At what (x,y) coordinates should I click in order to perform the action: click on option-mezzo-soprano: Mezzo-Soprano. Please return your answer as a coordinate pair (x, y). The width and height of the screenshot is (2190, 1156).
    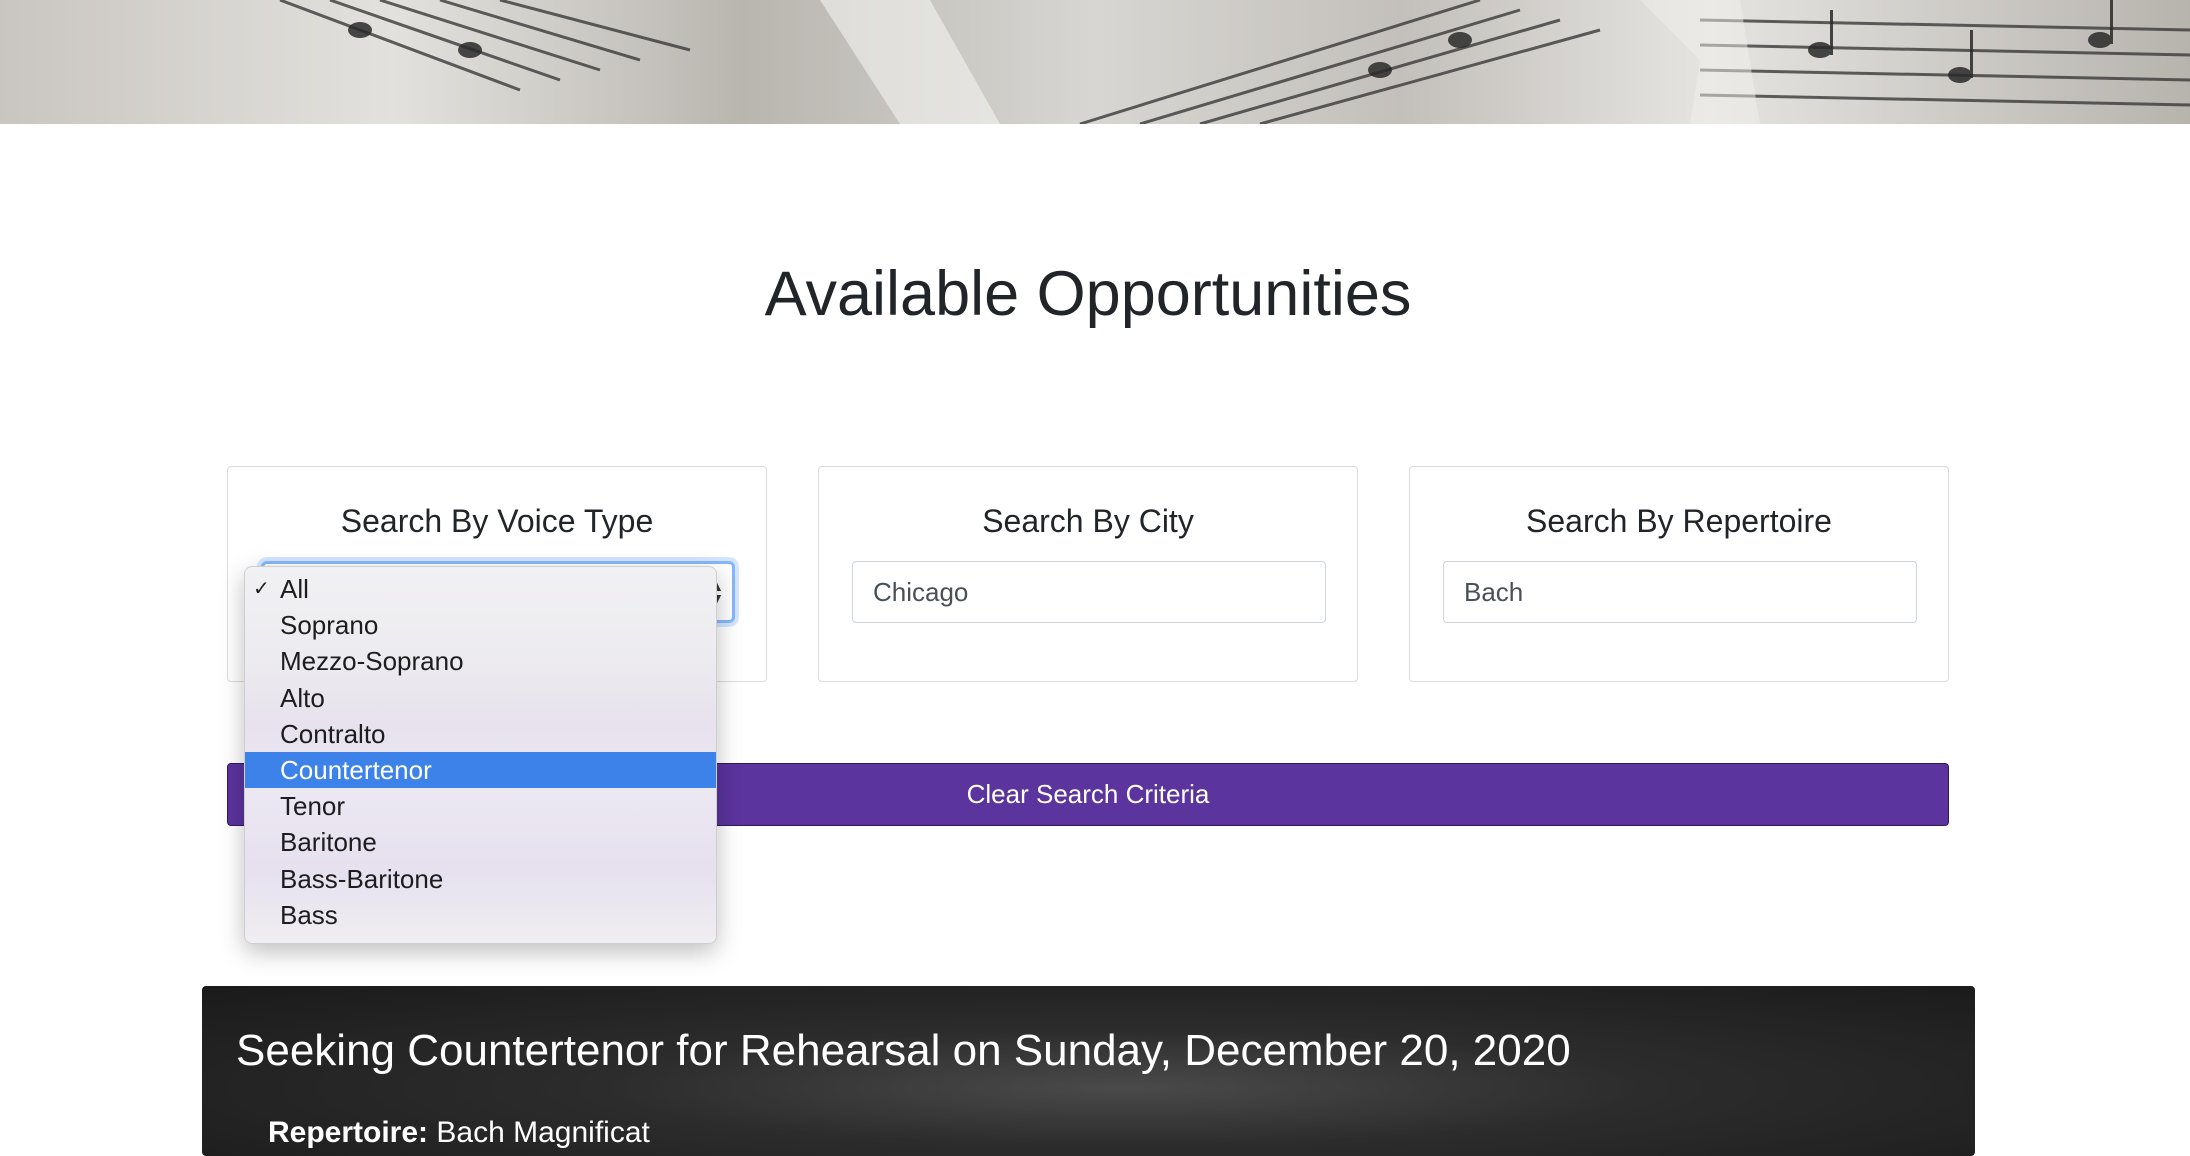
    Looking at the image, I should click on (480, 661).